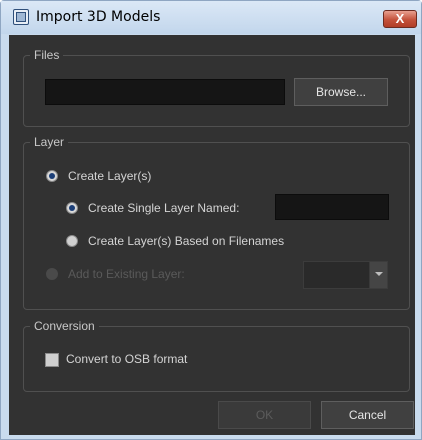 The width and height of the screenshot is (422, 440). Describe the element at coordinates (264, 415) in the screenshot. I see `ok-button: OK` at that location.